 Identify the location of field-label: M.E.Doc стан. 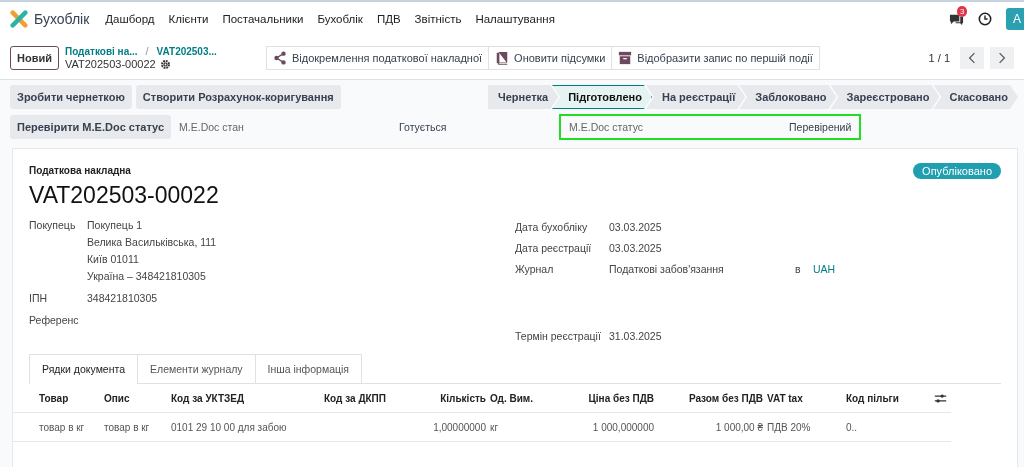
(211, 127).